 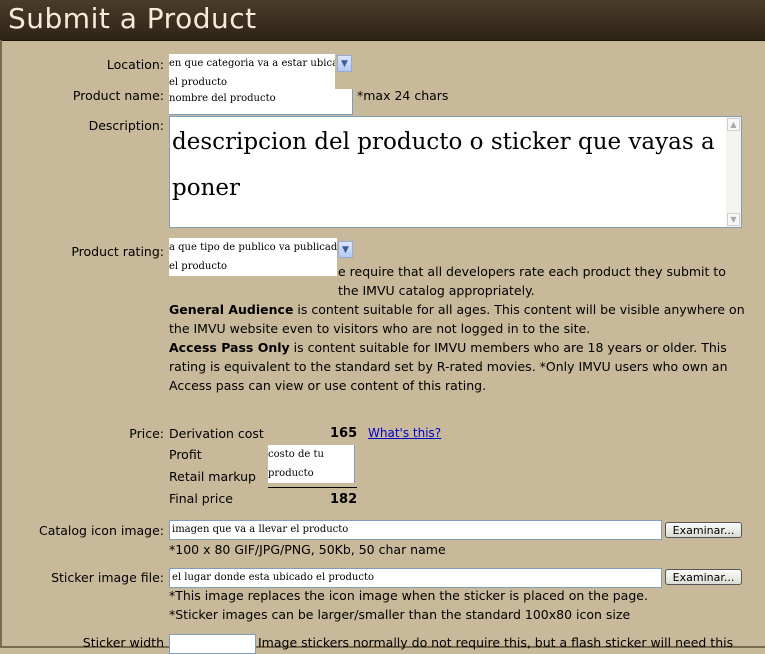 What do you see at coordinates (212, 476) in the screenshot?
I see `retail-markup-label: Retail markup` at bounding box center [212, 476].